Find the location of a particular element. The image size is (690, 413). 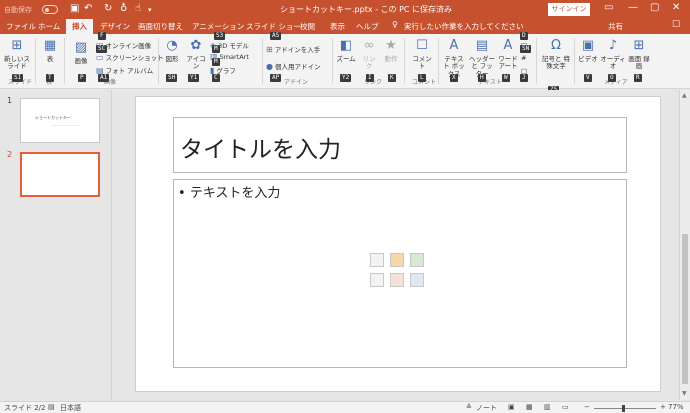

wordart-button: A ワード アート is located at coordinates (508, 54).